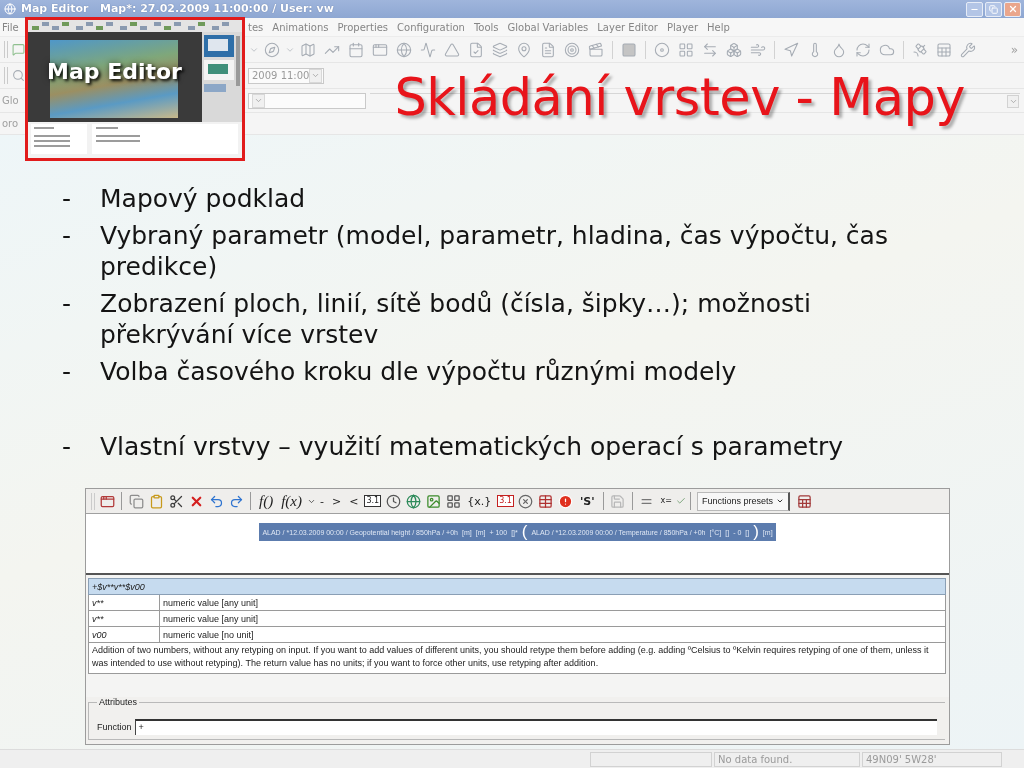 This screenshot has width=1024, height=768. What do you see at coordinates (839, 49) in the screenshot?
I see `droplet-icon` at bounding box center [839, 49].